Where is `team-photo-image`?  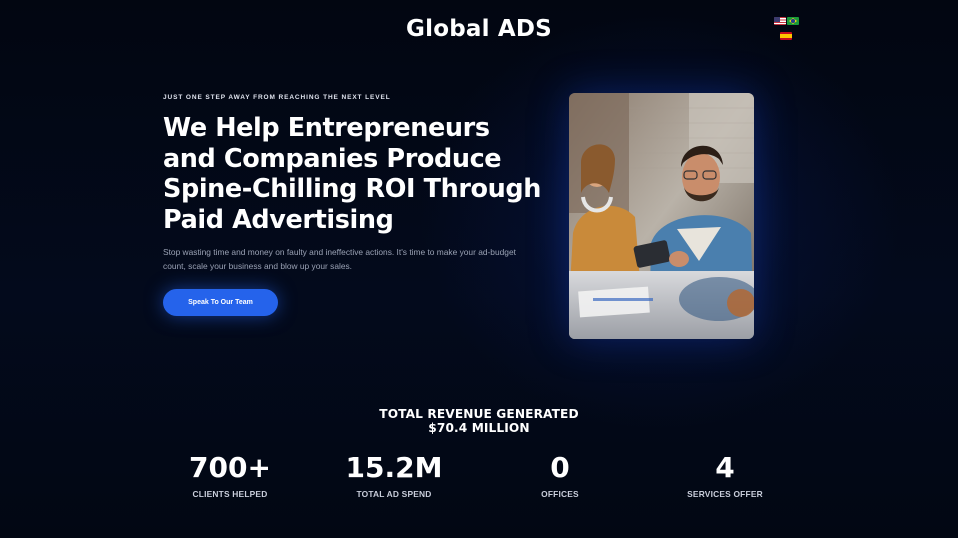 team-photo-image is located at coordinates (661, 216).